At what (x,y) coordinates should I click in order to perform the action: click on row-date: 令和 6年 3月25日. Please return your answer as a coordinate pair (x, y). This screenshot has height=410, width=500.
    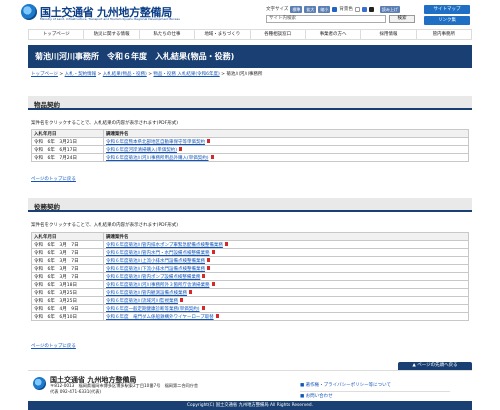
    Looking at the image, I should click on (67, 300).